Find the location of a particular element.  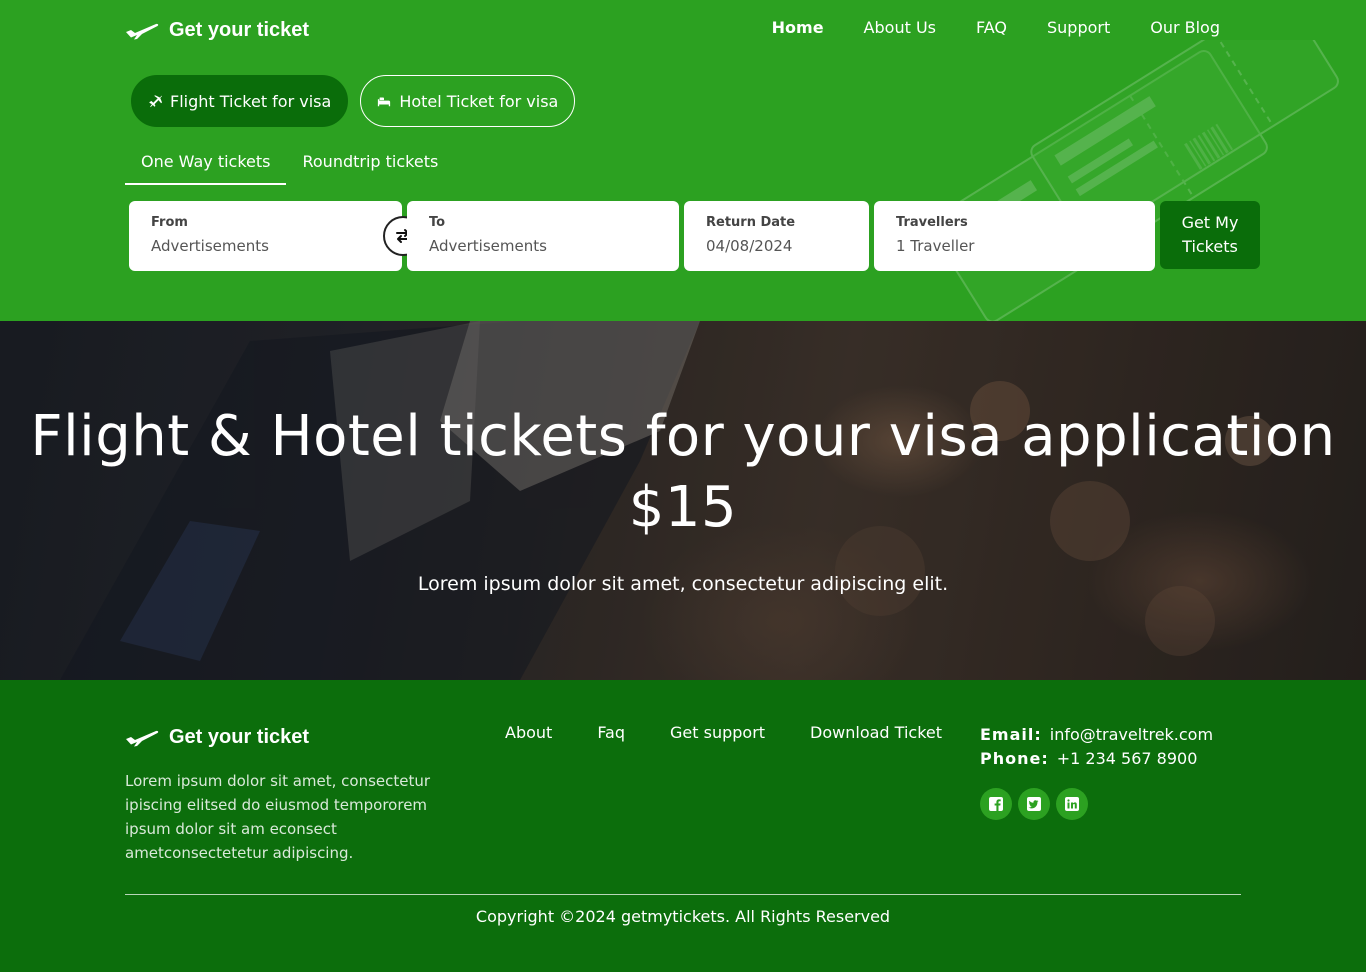

tab-hotel-ticket: Hotel Ticket for visa is located at coordinates (468, 101).